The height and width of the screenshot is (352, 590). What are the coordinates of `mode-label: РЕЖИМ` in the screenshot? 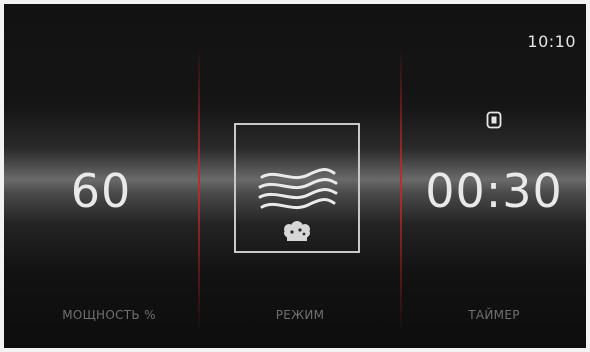 It's located at (300, 315).